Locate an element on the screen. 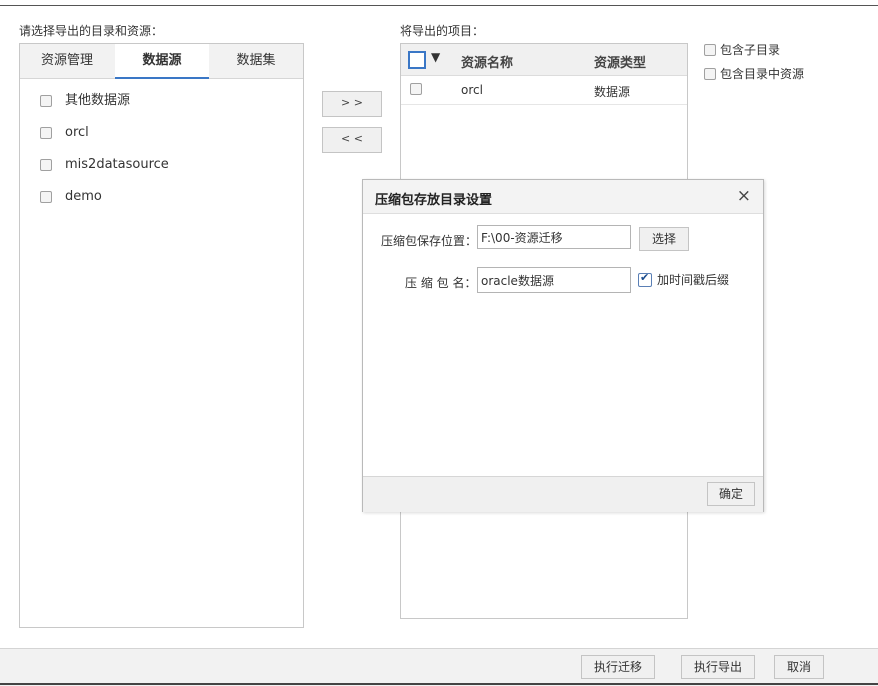 The width and height of the screenshot is (878, 686). column-header-name: 资源名称 is located at coordinates (487, 63).